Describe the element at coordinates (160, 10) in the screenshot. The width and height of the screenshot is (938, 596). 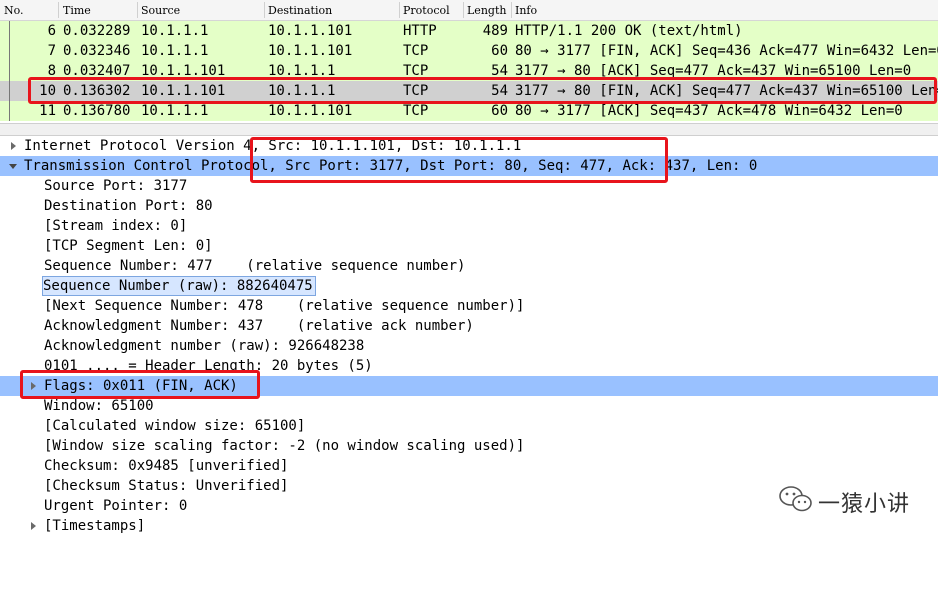
I see `column-source: Source` at that location.